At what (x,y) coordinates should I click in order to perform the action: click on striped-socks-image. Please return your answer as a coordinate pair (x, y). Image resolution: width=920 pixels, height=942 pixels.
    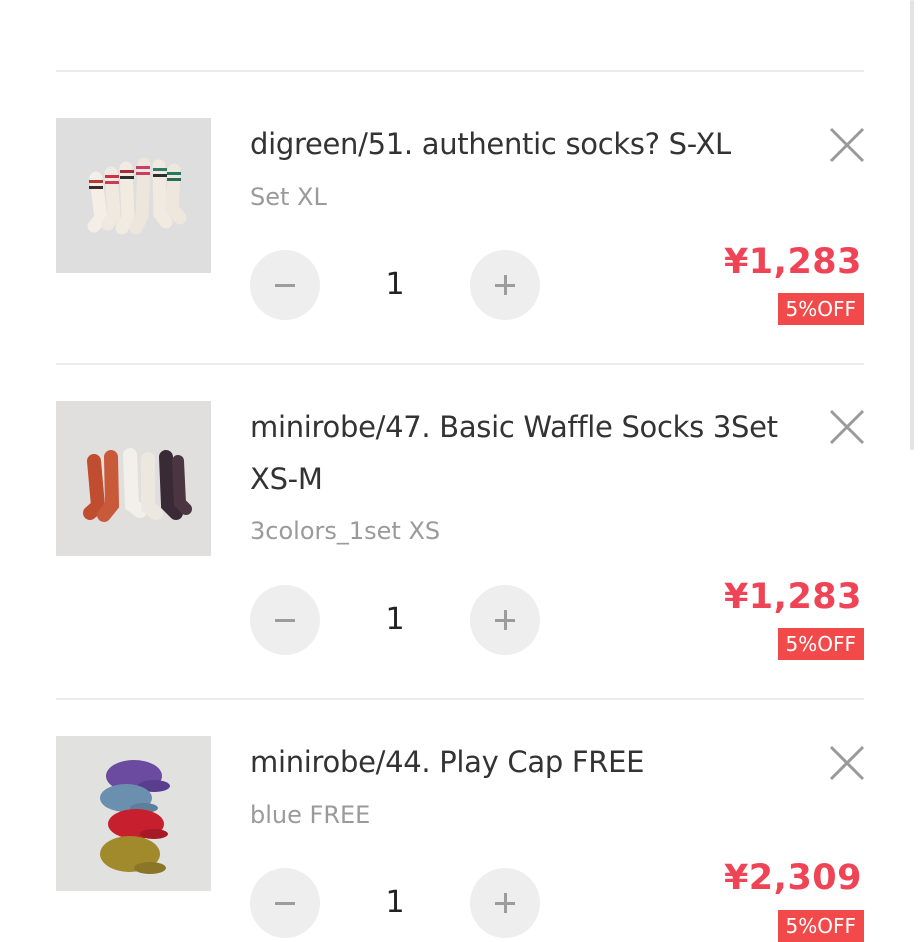
    Looking at the image, I should click on (133, 195).